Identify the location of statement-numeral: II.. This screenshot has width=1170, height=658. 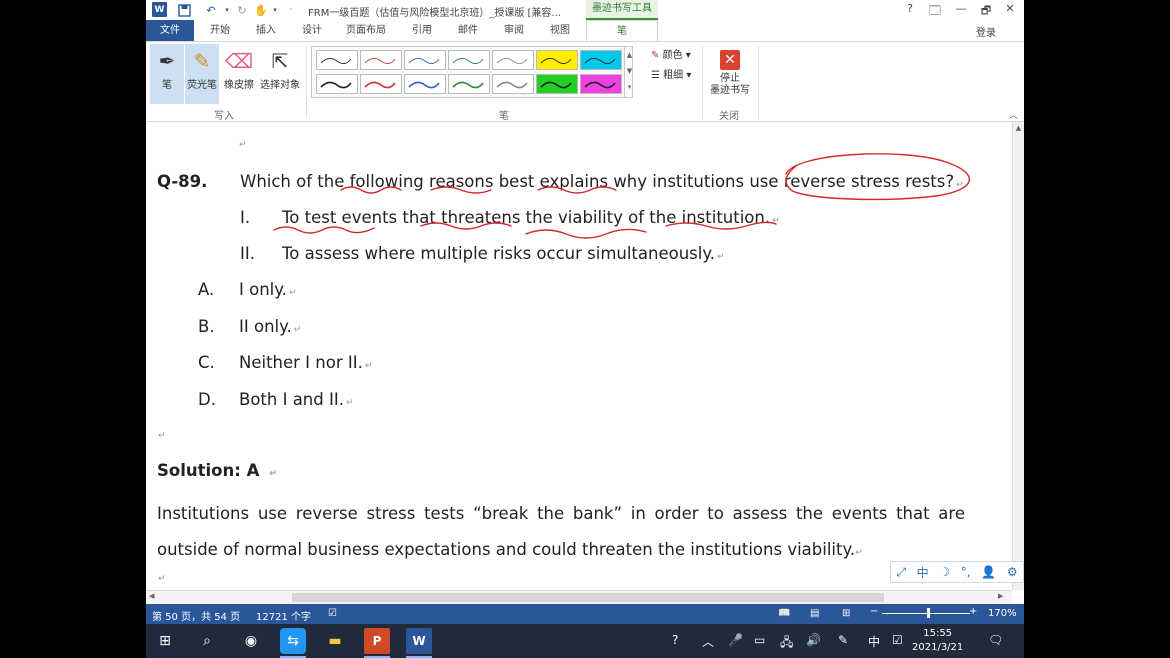
(247, 253).